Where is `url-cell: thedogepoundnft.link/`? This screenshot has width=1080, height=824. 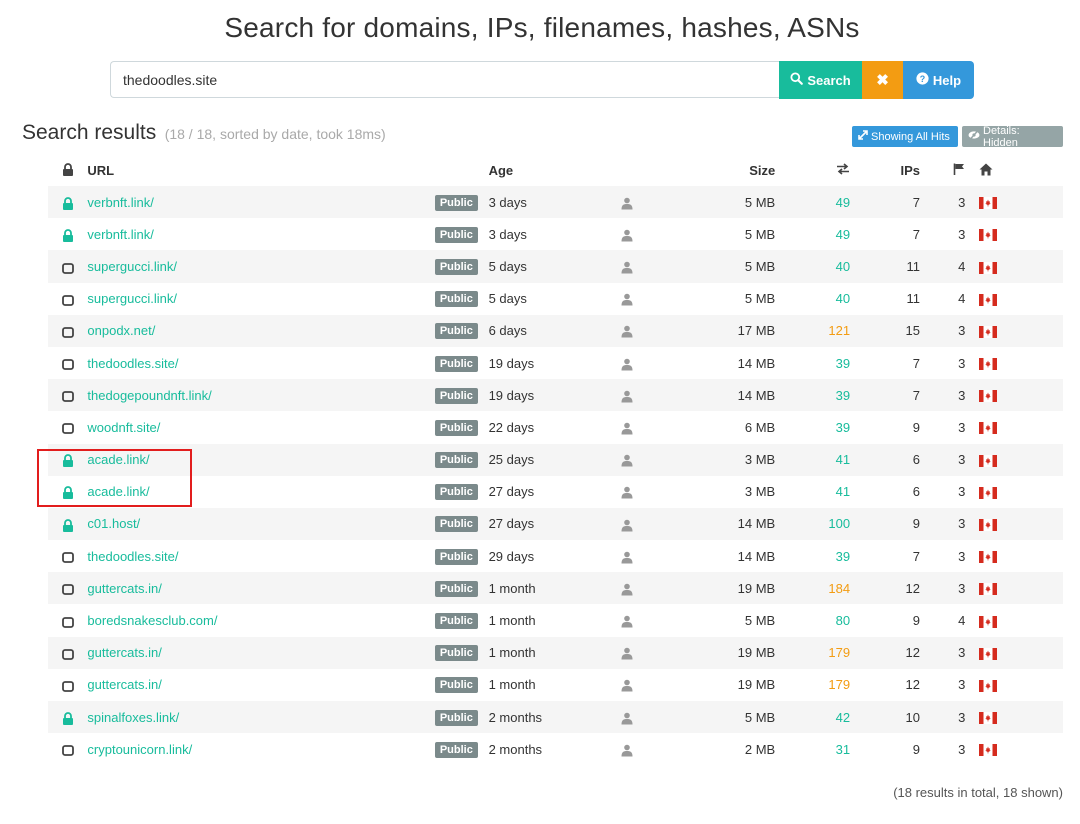 url-cell: thedogepoundnft.link/ is located at coordinates (260, 395).